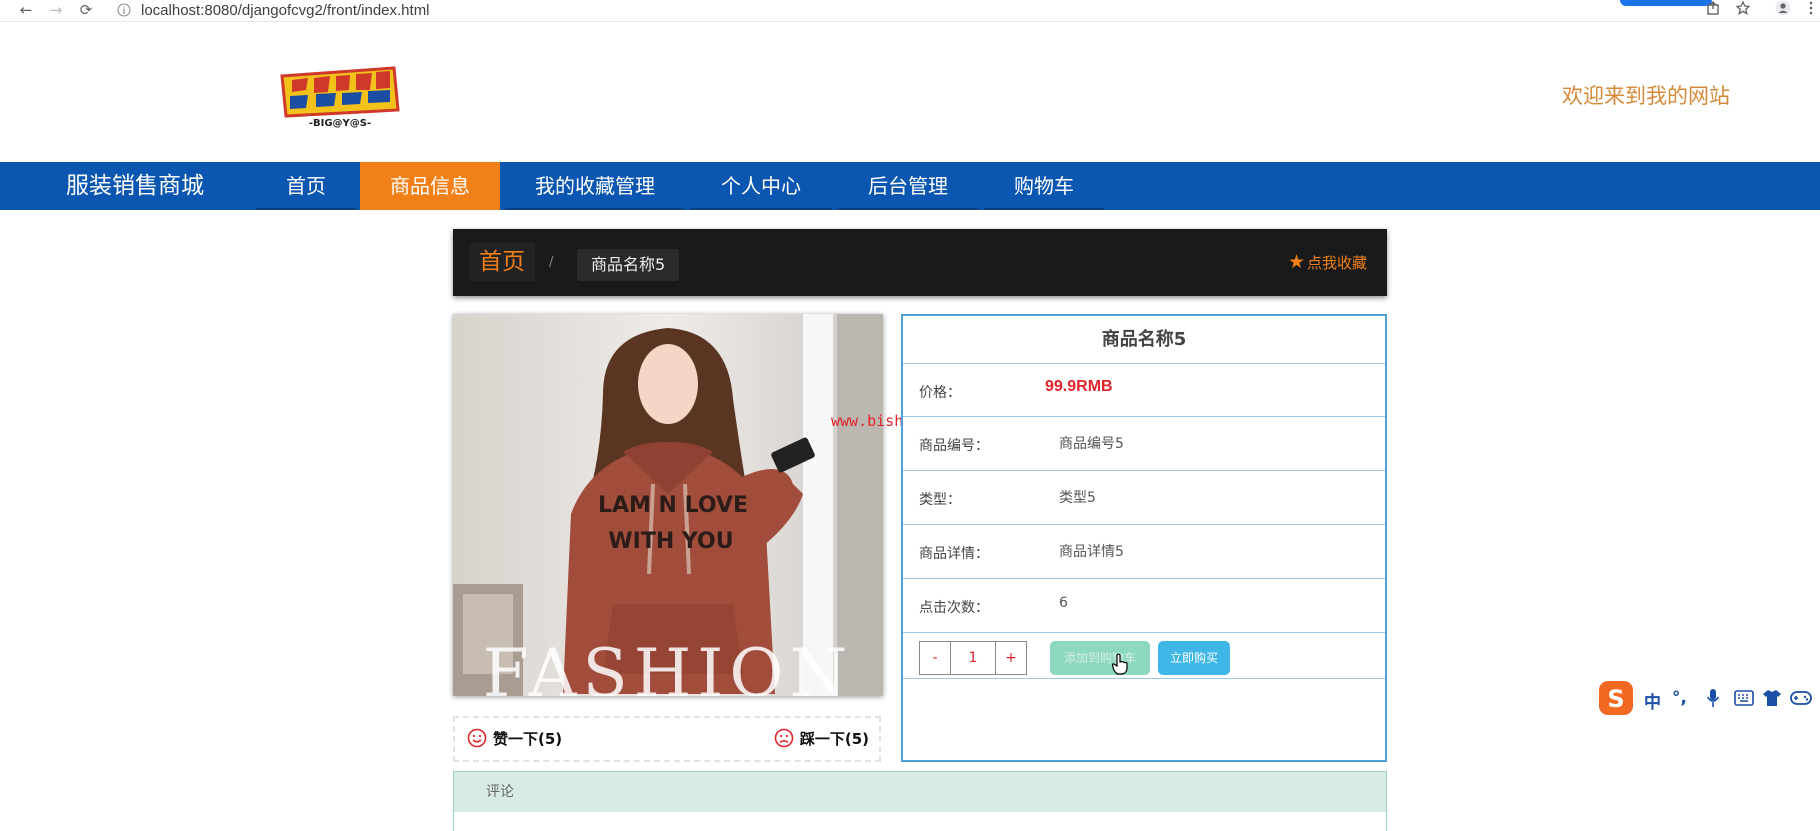 This screenshot has width=1820, height=831. I want to click on reload-icon: ⟳, so click(86, 11).